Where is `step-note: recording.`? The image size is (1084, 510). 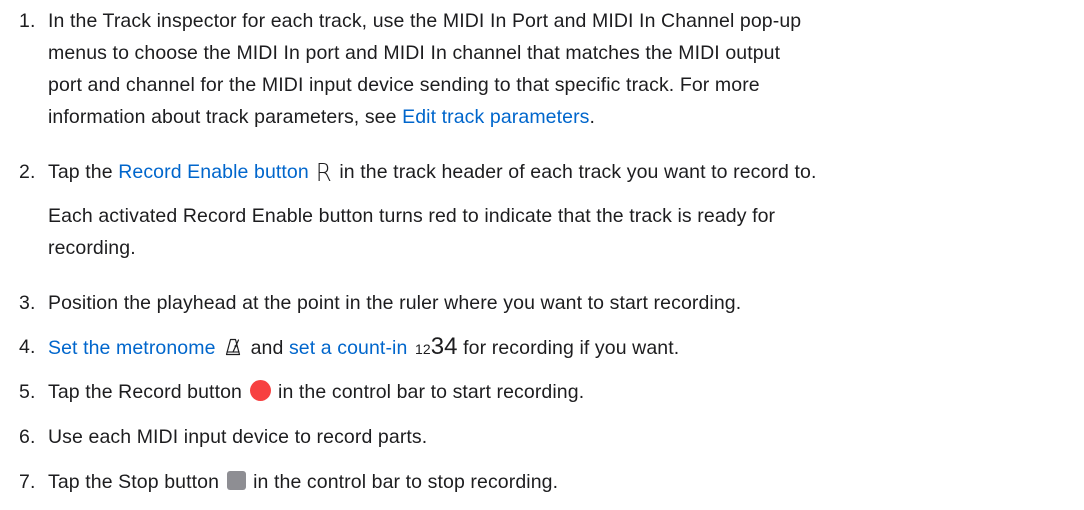 step-note: recording. is located at coordinates (92, 248).